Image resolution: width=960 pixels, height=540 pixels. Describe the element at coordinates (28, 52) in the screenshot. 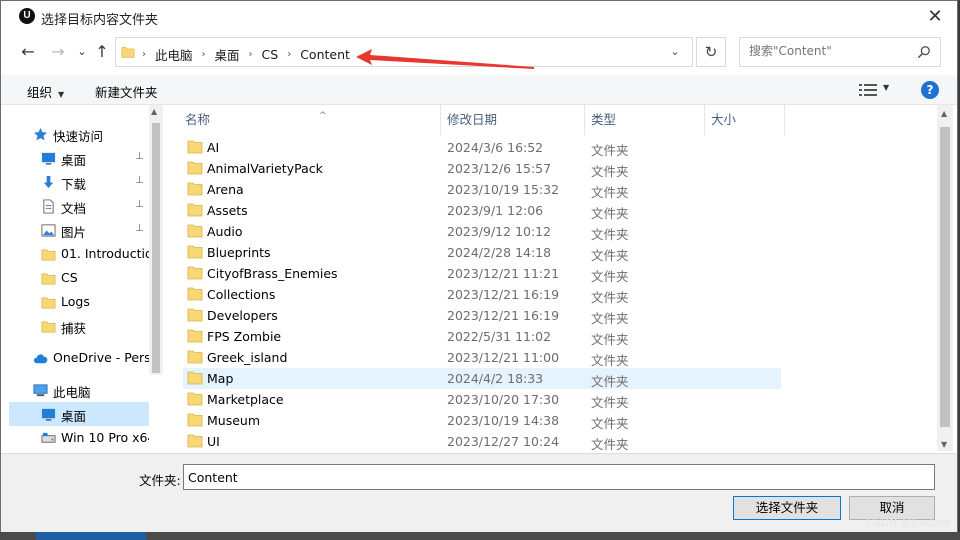

I see `back-button: ←` at that location.